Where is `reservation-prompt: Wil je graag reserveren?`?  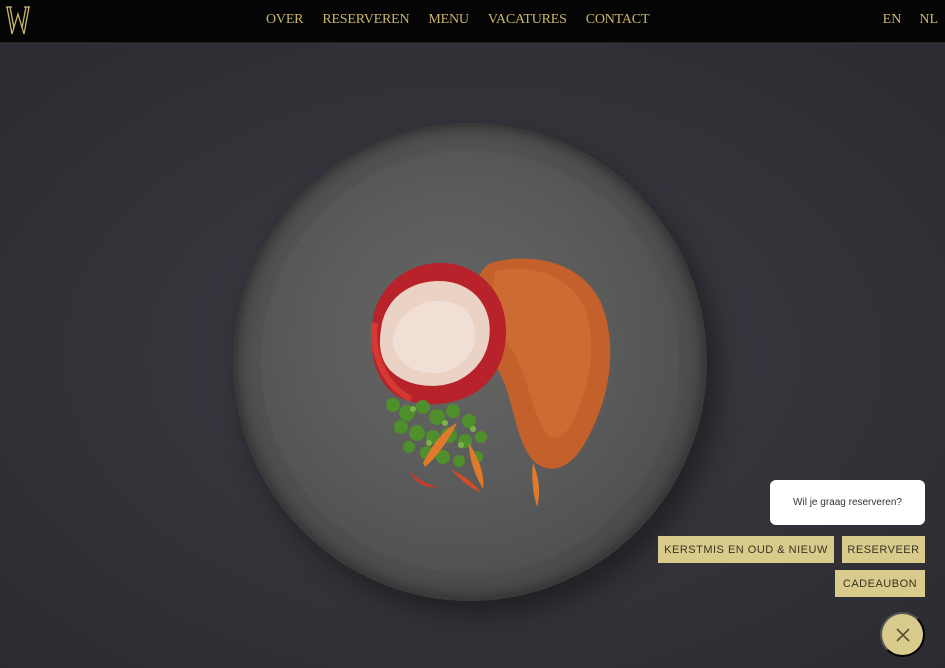 reservation-prompt: Wil je graag reserveren? is located at coordinates (847, 502).